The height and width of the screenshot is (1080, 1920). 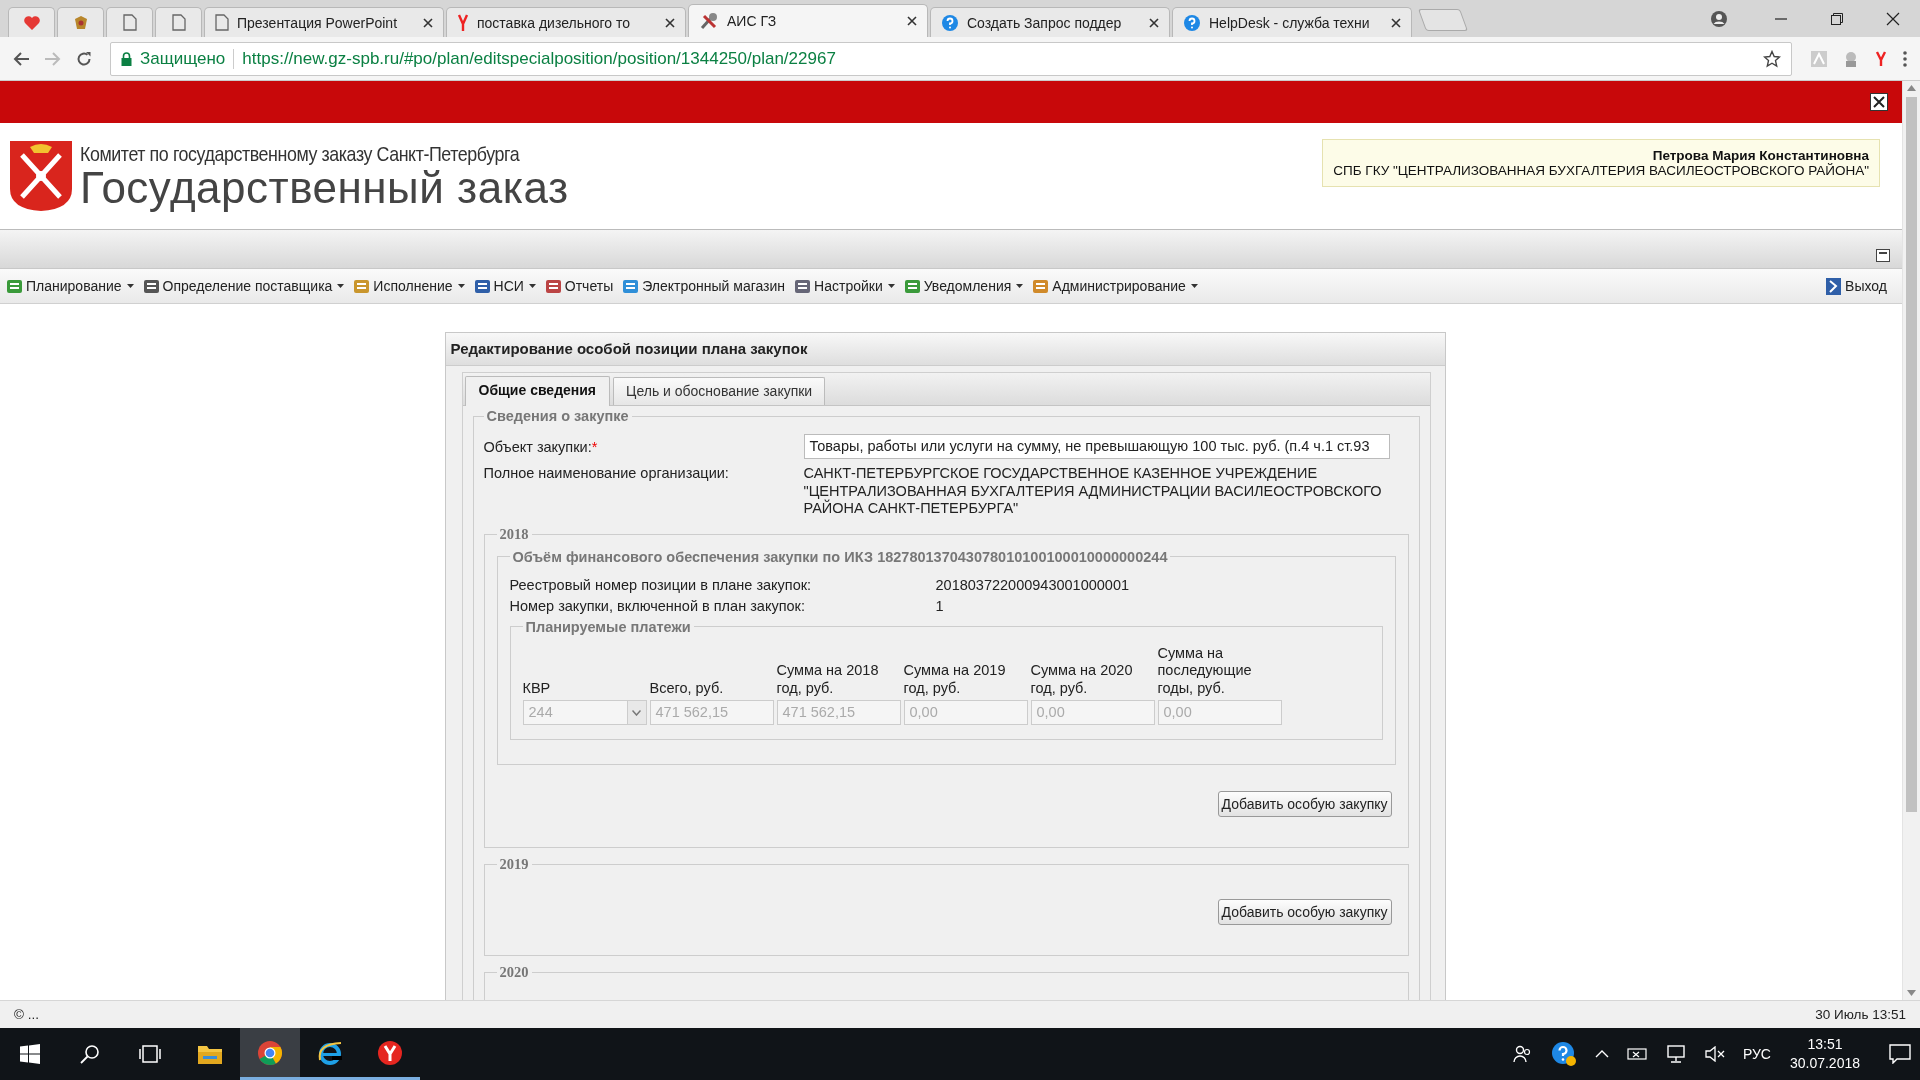 I want to click on star-icon, so click(x=1772, y=58).